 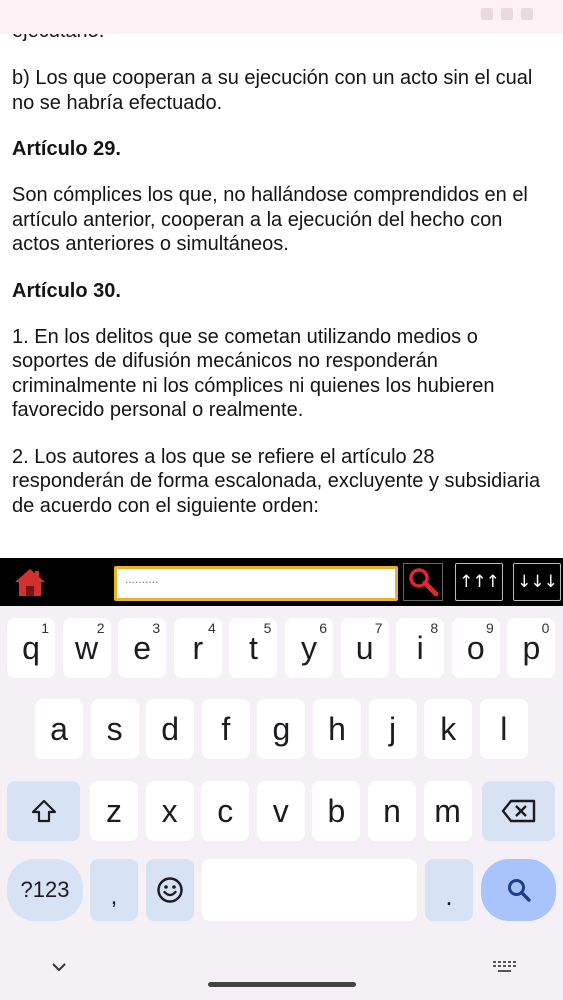 I want to click on key-hint-number: 1, so click(x=45, y=628).